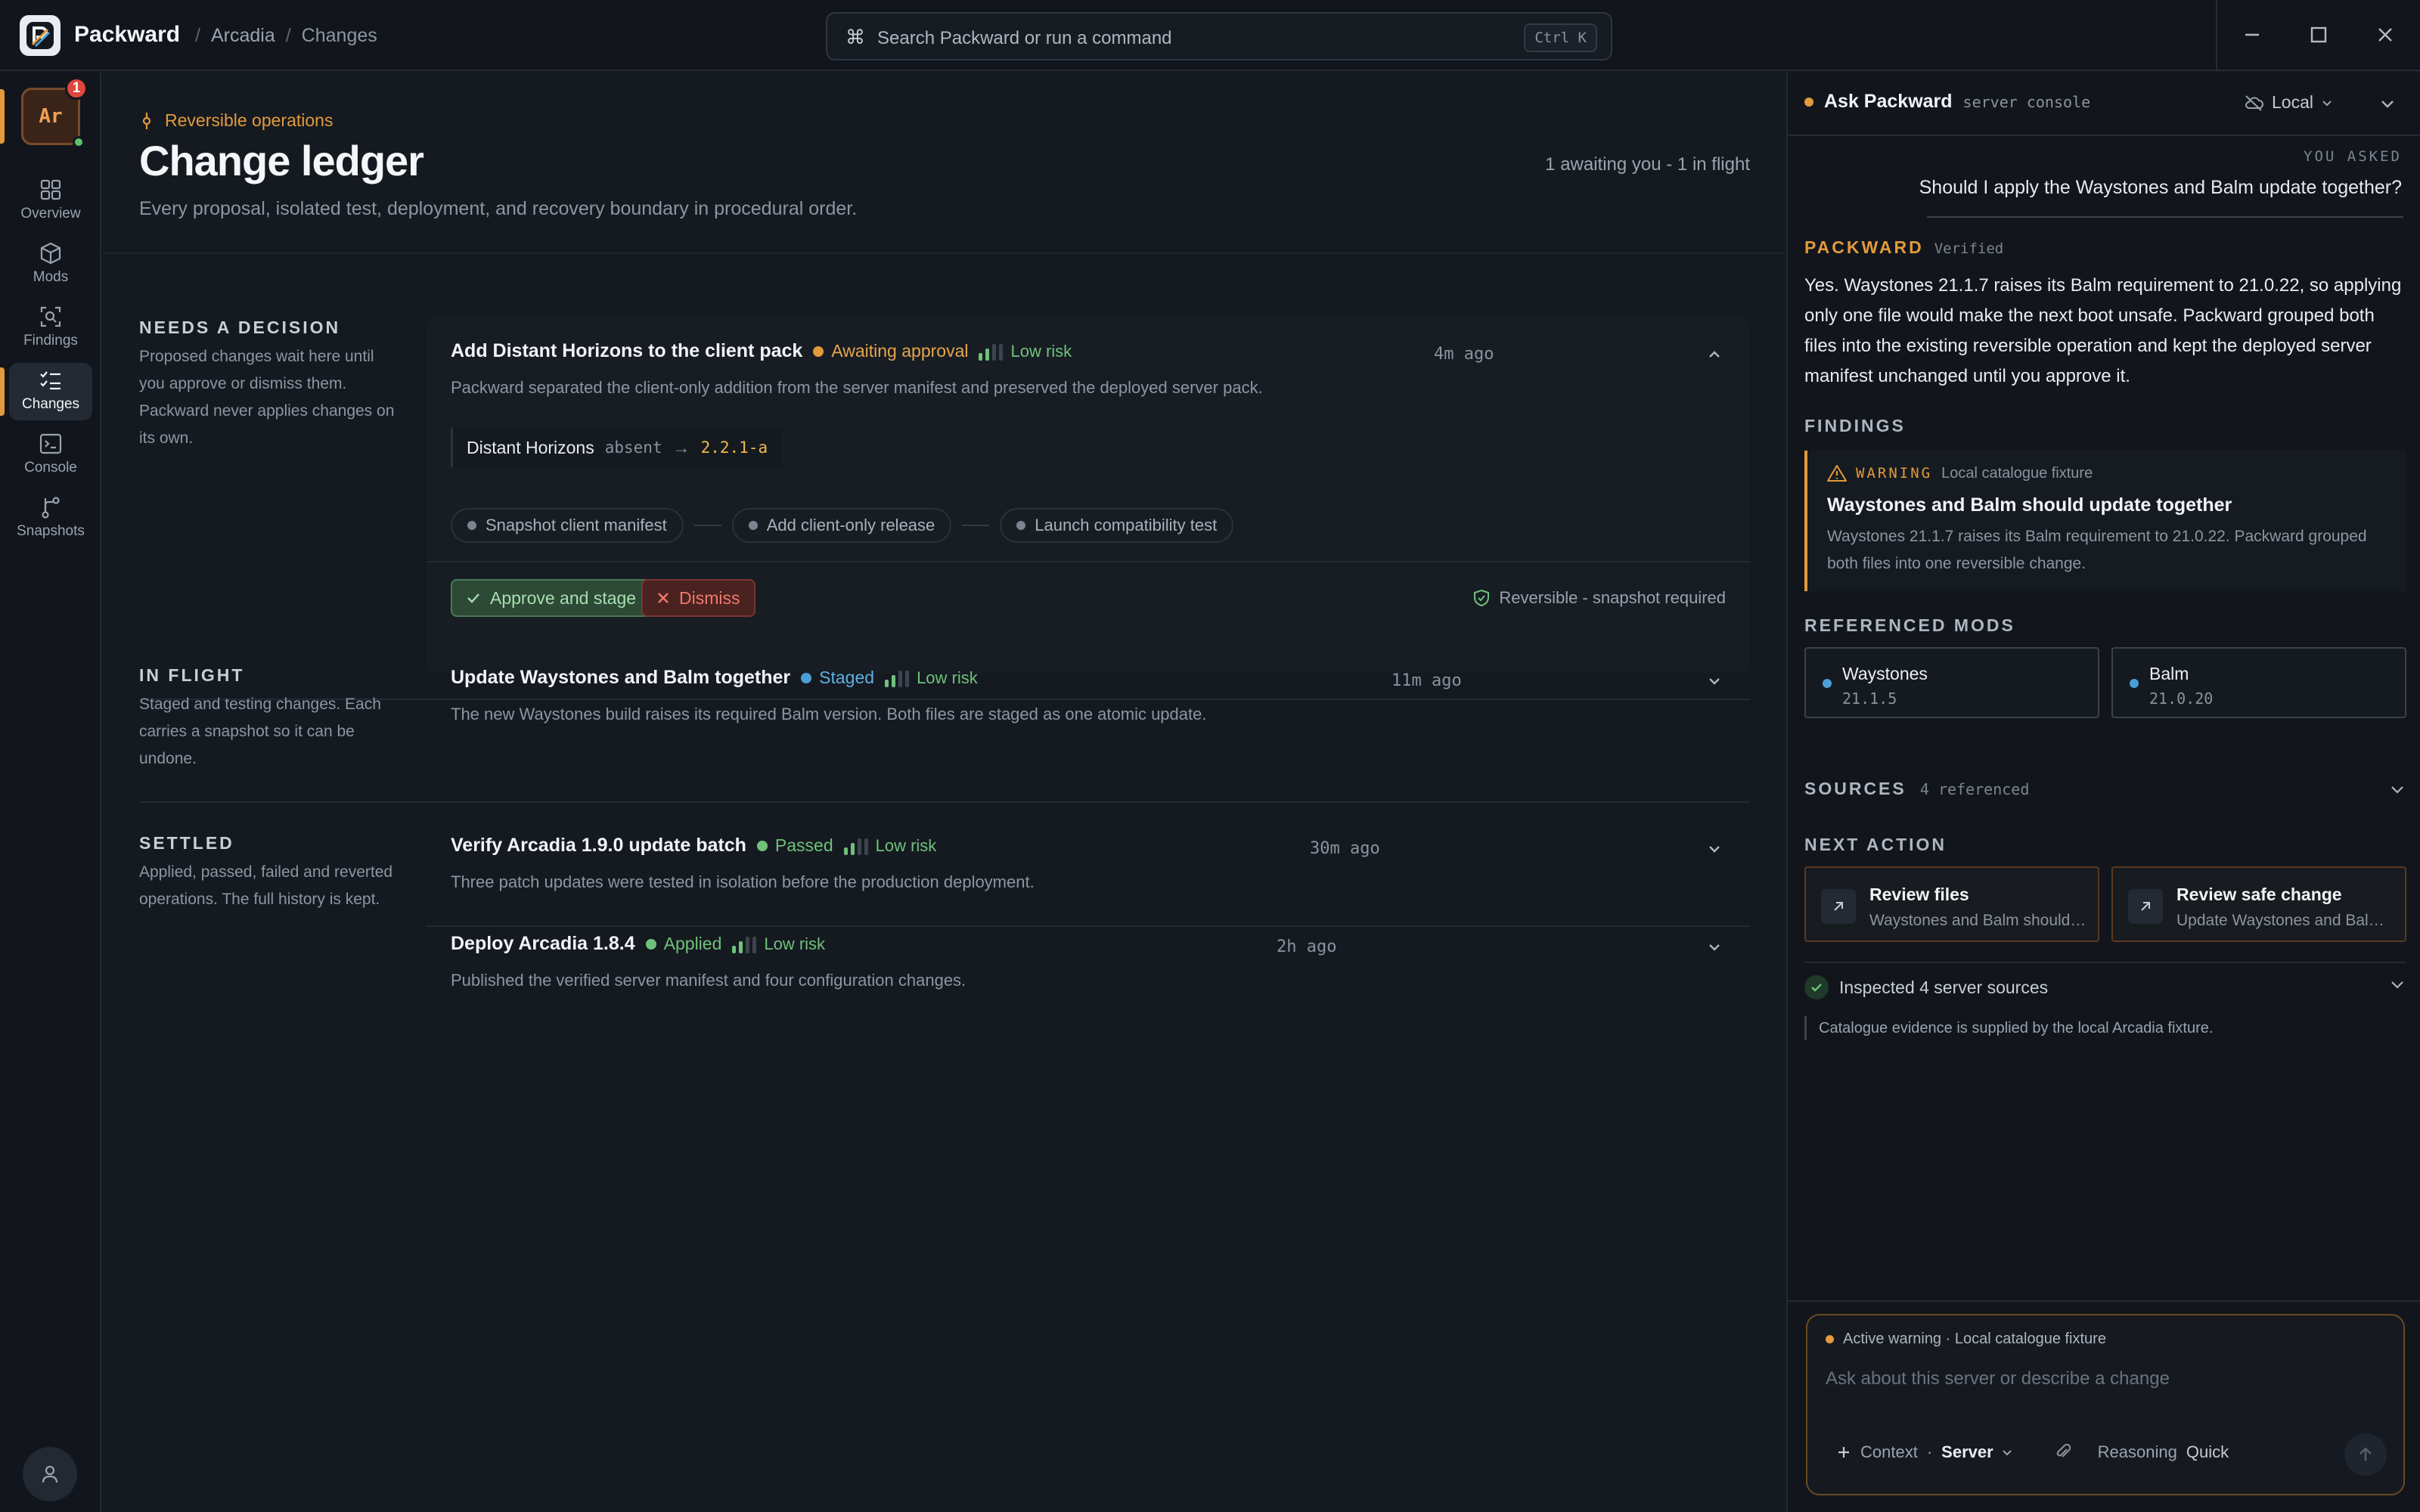 The height and width of the screenshot is (1512, 2420). What do you see at coordinates (240, 327) in the screenshot?
I see `section-heading: NEEDS A DECISION` at bounding box center [240, 327].